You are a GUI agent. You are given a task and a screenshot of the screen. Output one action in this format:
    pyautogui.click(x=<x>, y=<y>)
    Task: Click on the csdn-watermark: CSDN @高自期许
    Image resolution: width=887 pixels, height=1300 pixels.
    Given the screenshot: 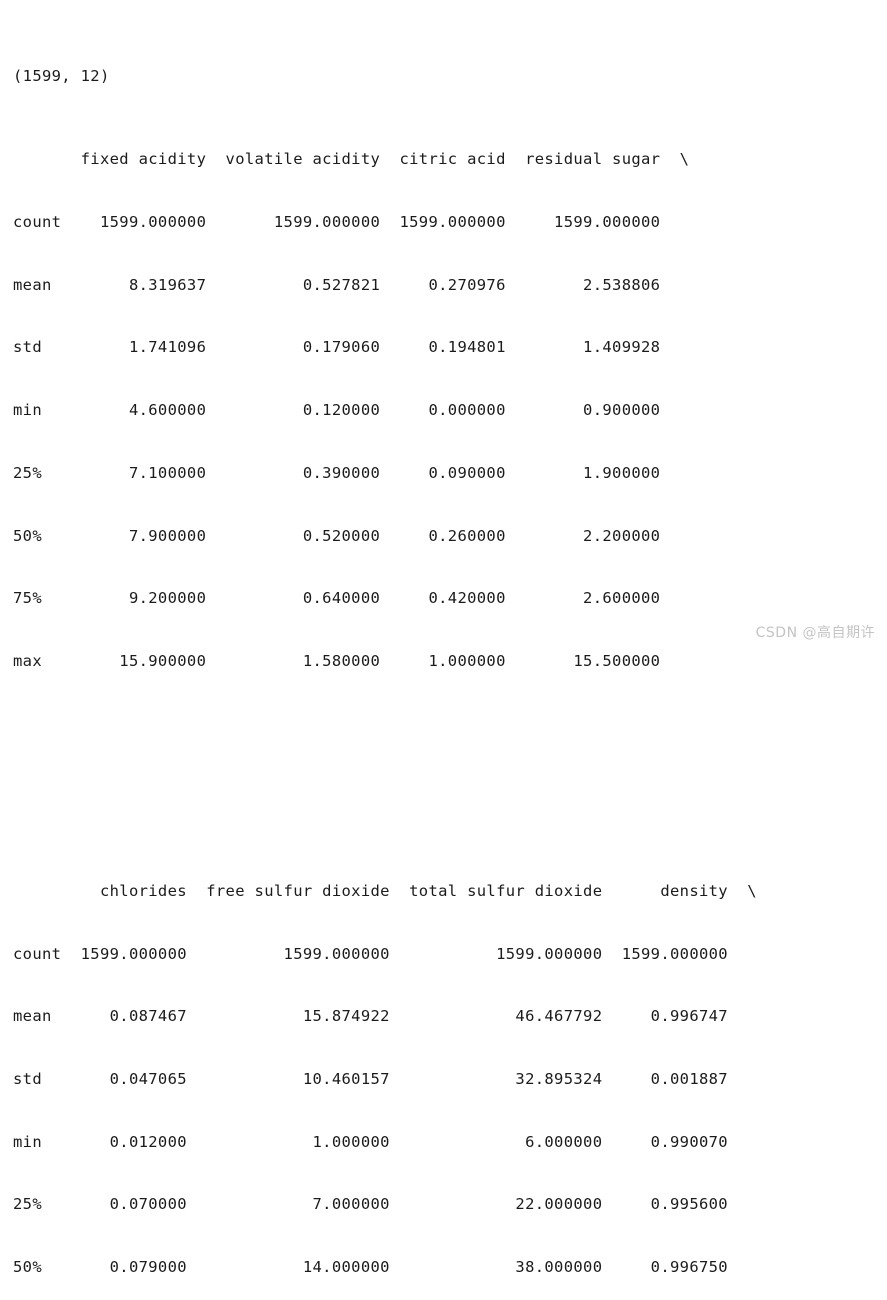 What is the action you would take?
    pyautogui.click(x=815, y=633)
    